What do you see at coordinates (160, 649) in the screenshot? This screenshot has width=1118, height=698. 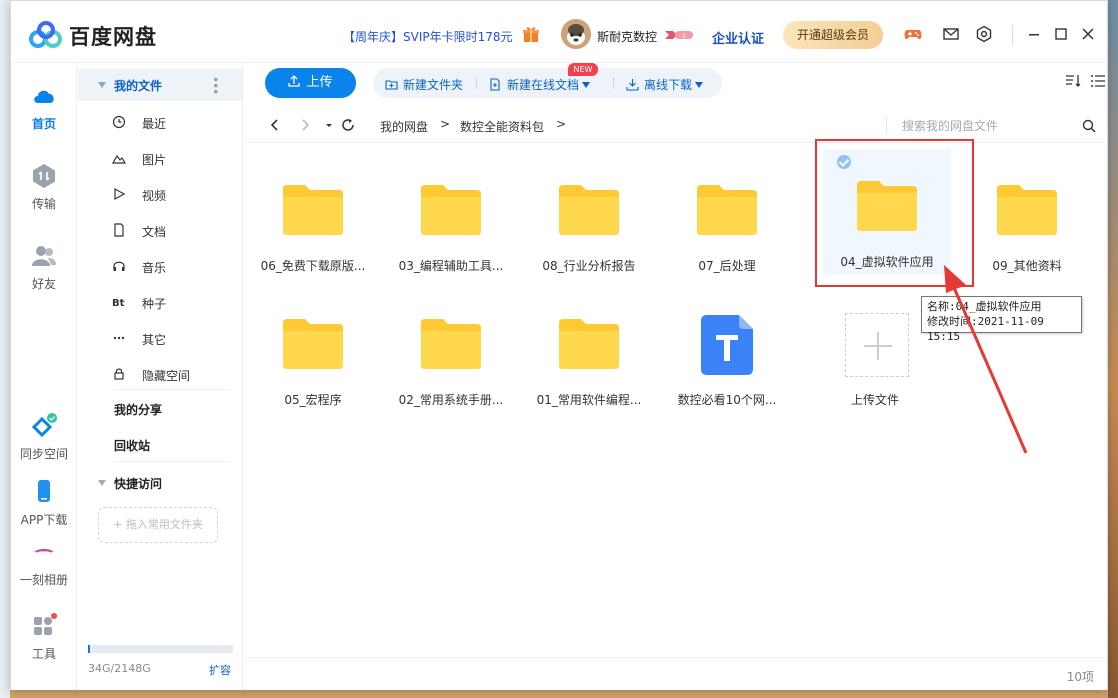 I see `storage-usage-bar` at bounding box center [160, 649].